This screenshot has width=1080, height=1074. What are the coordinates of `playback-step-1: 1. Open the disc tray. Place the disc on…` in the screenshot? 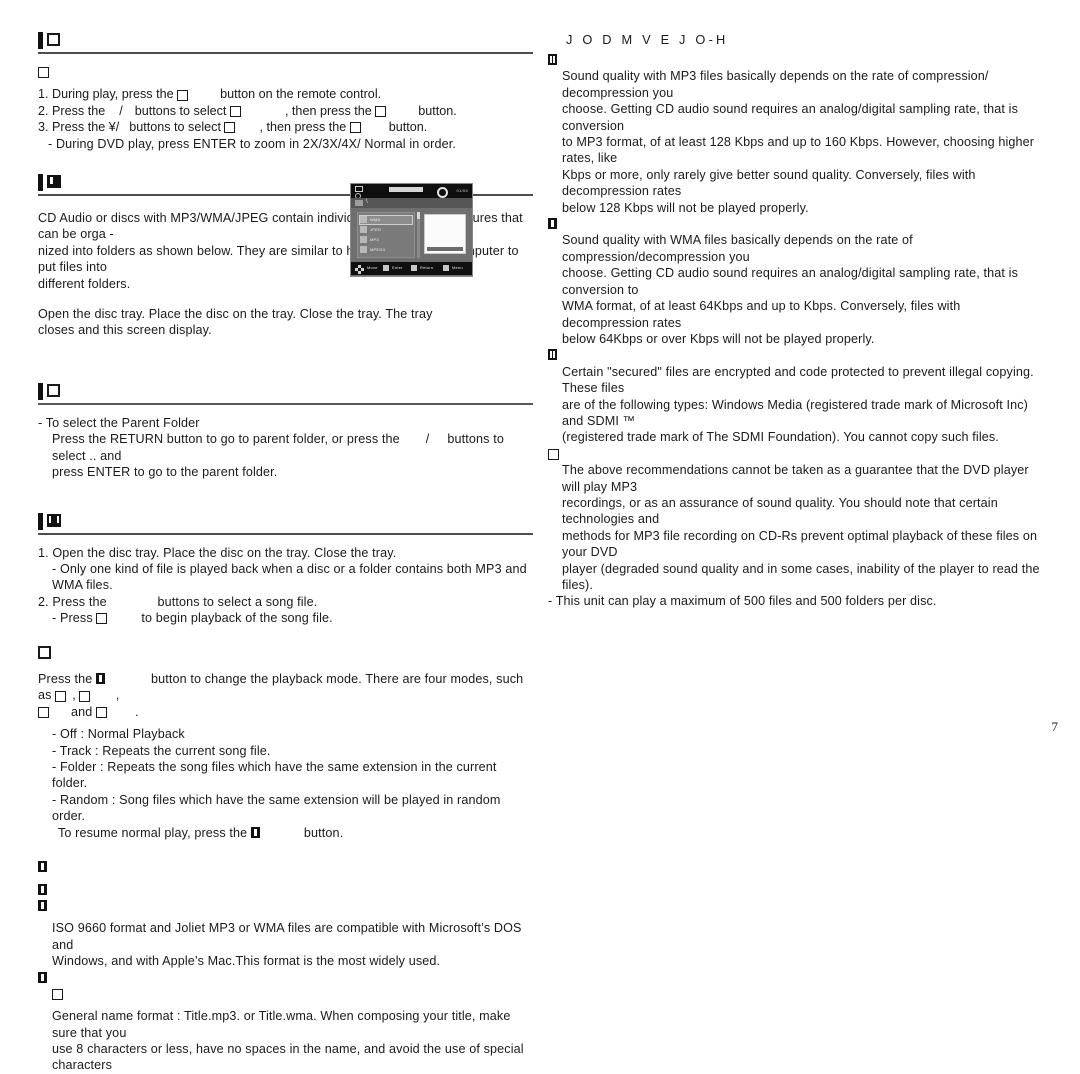 It's located at (217, 552).